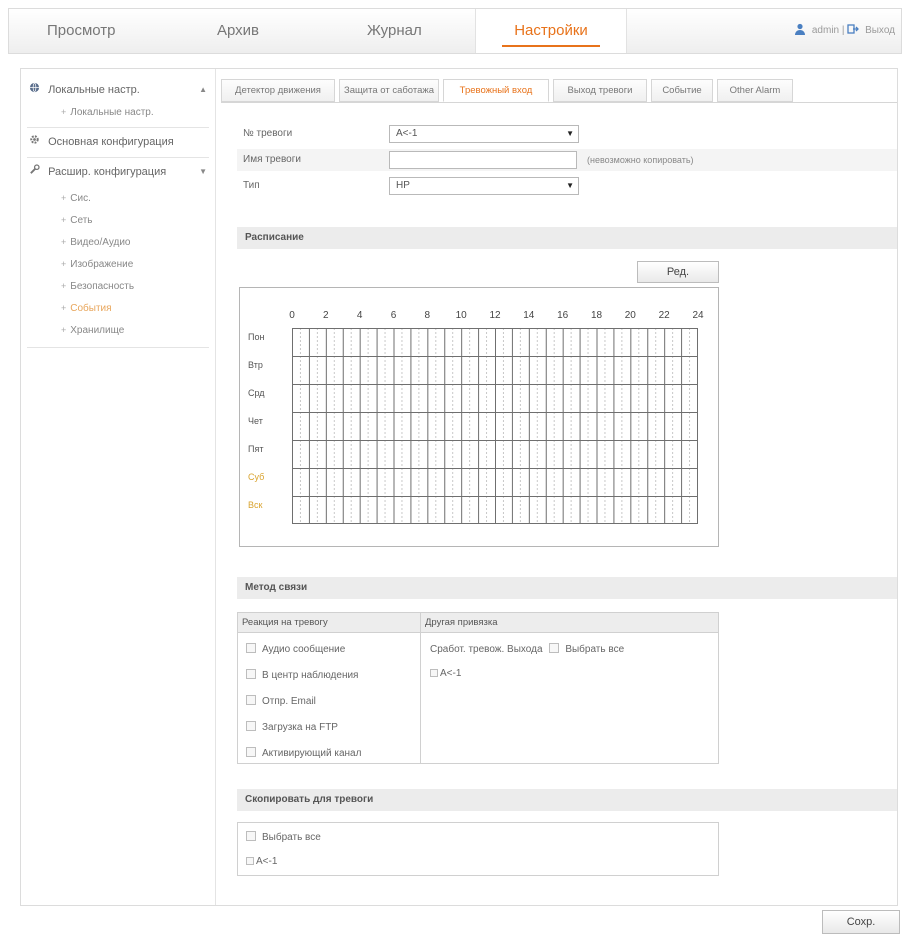  What do you see at coordinates (215, 487) in the screenshot?
I see `sidebar-border` at bounding box center [215, 487].